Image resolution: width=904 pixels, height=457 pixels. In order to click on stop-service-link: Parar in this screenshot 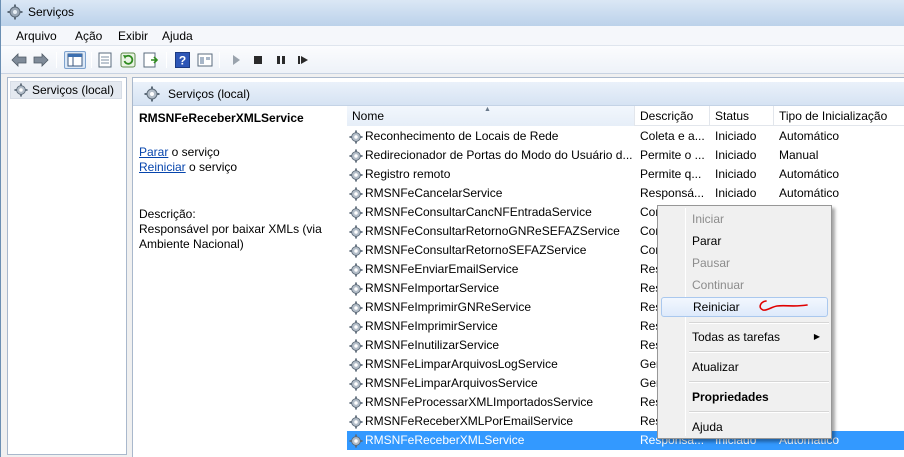, I will do `click(153, 152)`.